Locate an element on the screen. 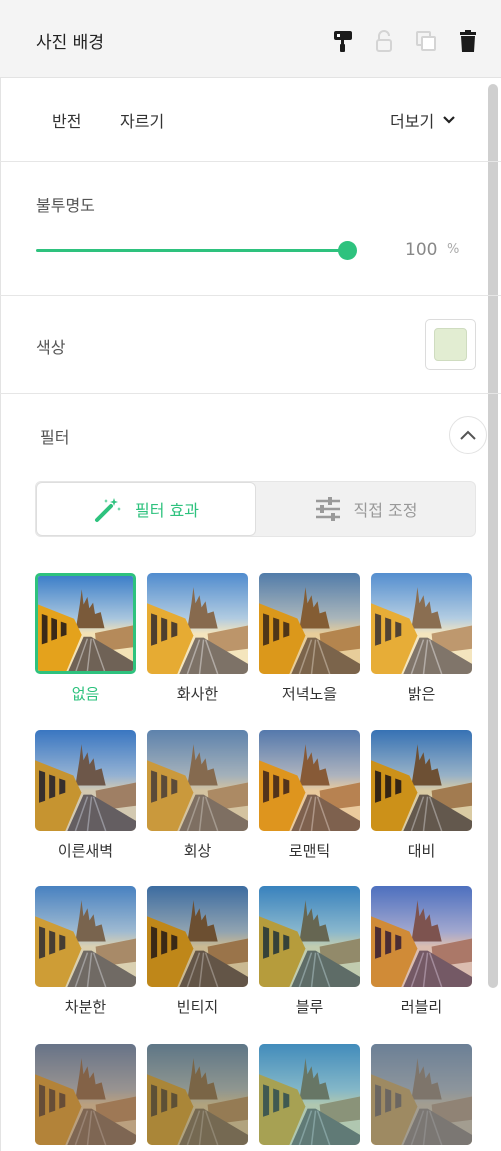 The image size is (501, 1151). filter-effects-tab: 필터 효과 is located at coordinates (146, 509).